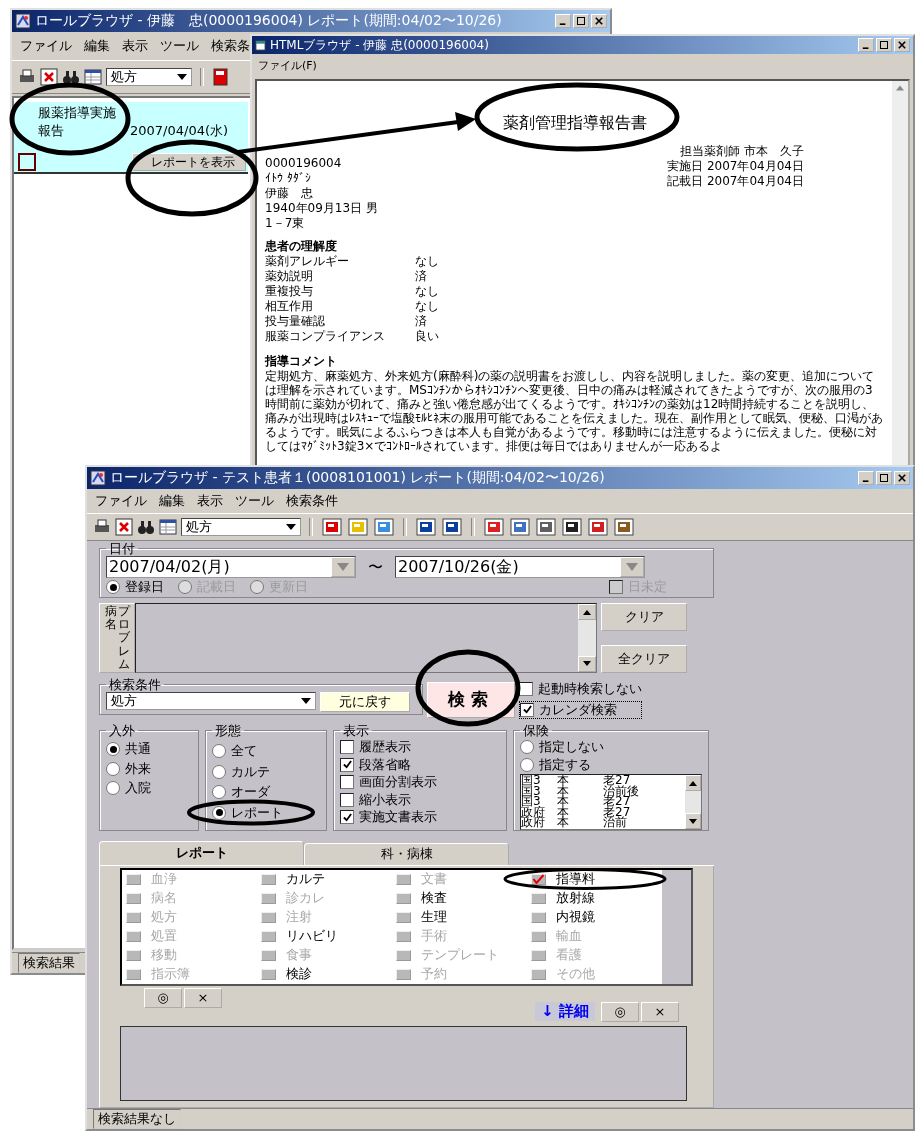  What do you see at coordinates (234, 751) in the screenshot?
I see `form-radio: 全て` at bounding box center [234, 751].